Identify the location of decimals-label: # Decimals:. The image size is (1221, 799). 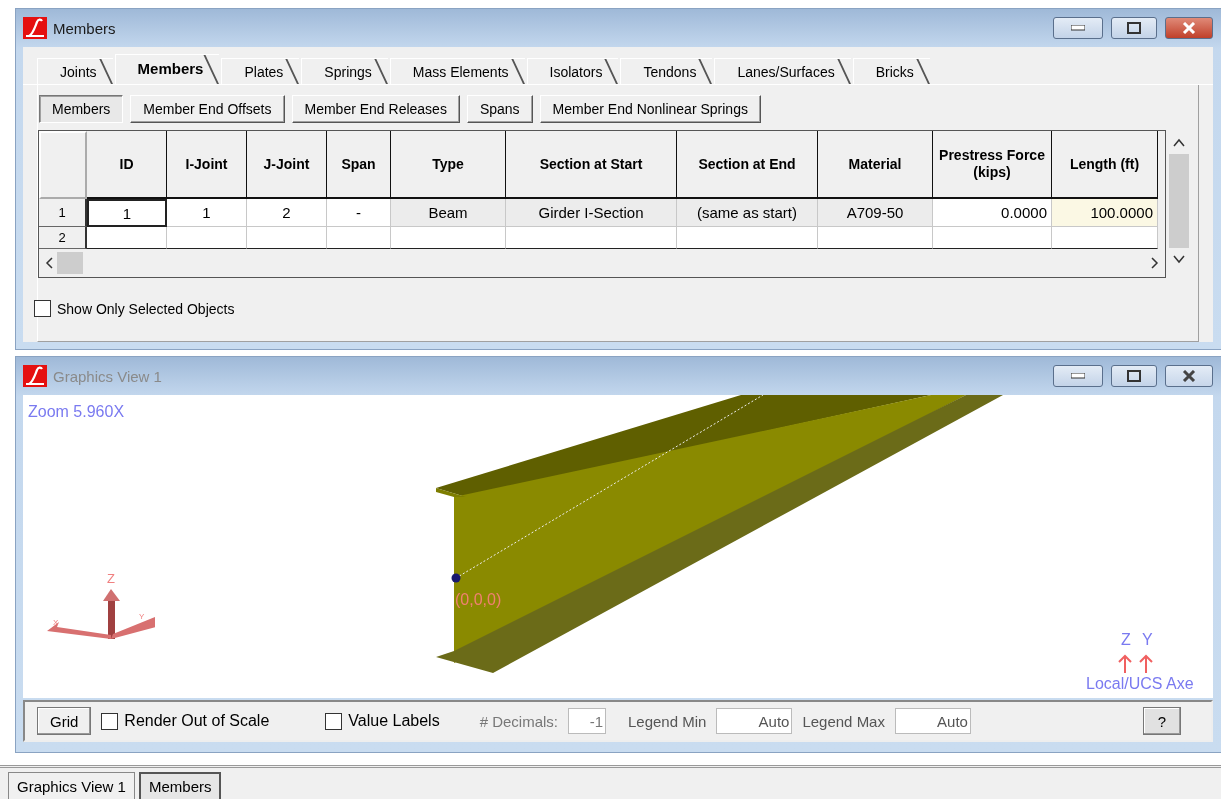
(518, 721).